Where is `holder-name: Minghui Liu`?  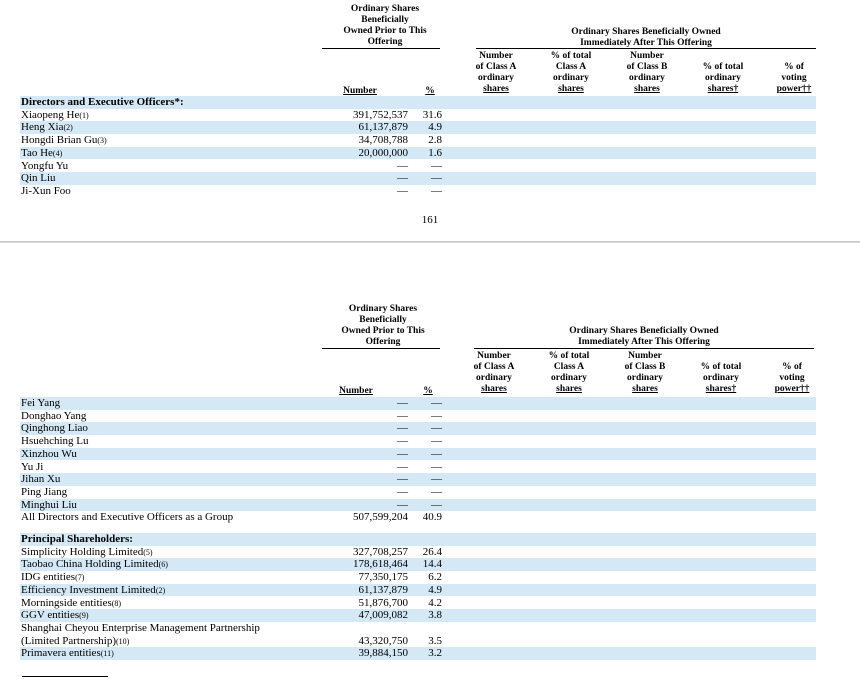
holder-name: Minghui Liu is located at coordinates (49, 505).